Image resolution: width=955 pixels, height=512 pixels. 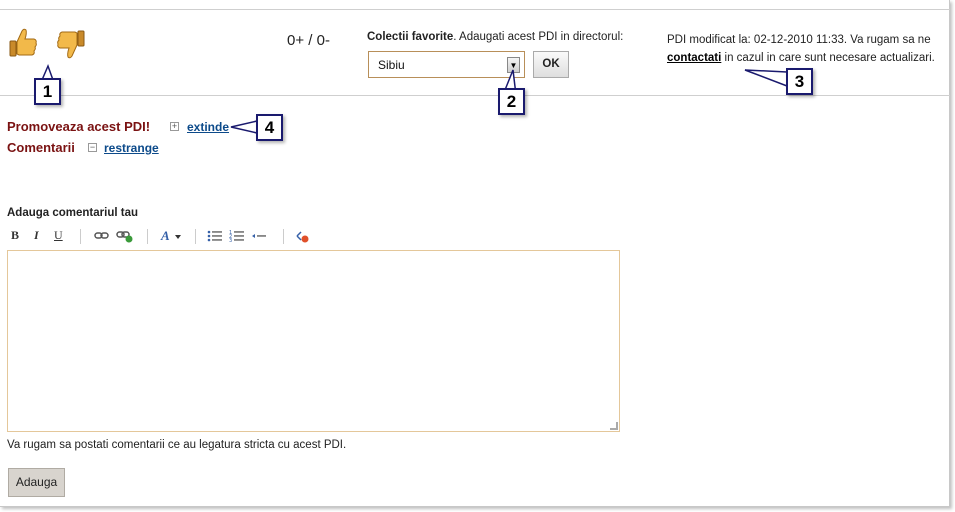 I want to click on callout-3: 3, so click(x=799, y=81).